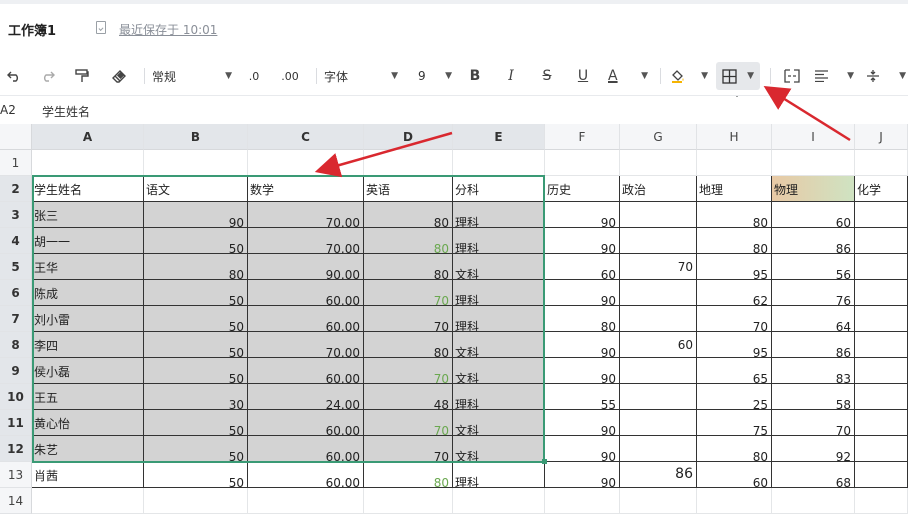 This screenshot has width=908, height=528. What do you see at coordinates (658, 267) in the screenshot?
I see `cell-politics-3: 70` at bounding box center [658, 267].